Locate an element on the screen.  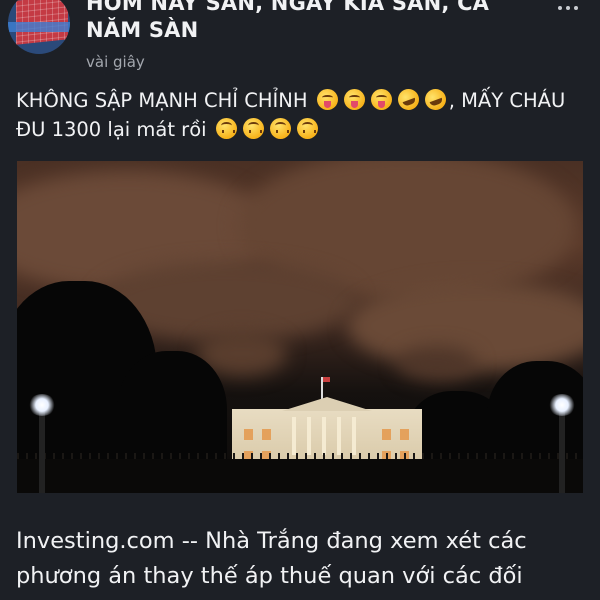
post-timestamp: vài giây is located at coordinates (115, 62).